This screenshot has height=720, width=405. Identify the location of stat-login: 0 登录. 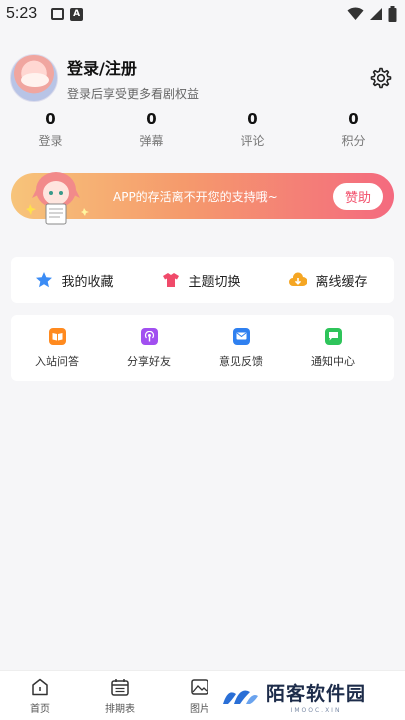
(50, 130).